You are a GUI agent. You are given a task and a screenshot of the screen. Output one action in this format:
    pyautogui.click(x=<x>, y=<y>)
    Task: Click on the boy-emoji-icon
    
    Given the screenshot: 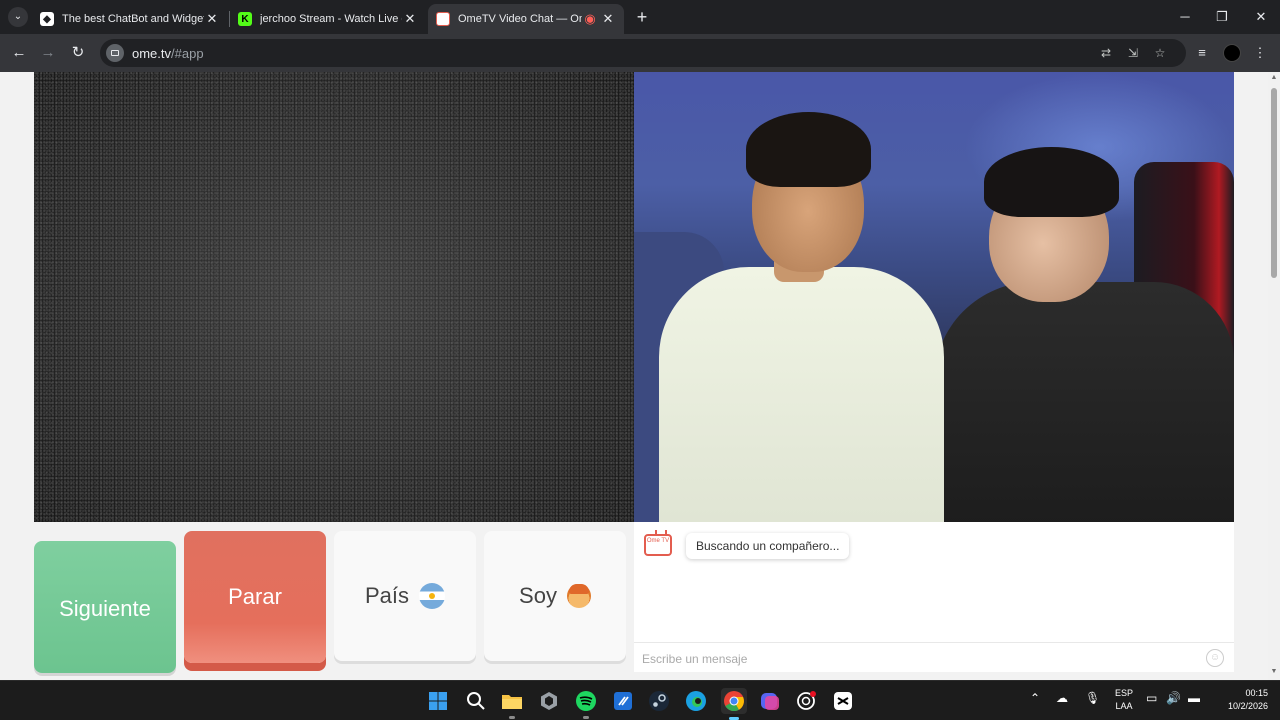 What is the action you would take?
    pyautogui.click(x=578, y=596)
    